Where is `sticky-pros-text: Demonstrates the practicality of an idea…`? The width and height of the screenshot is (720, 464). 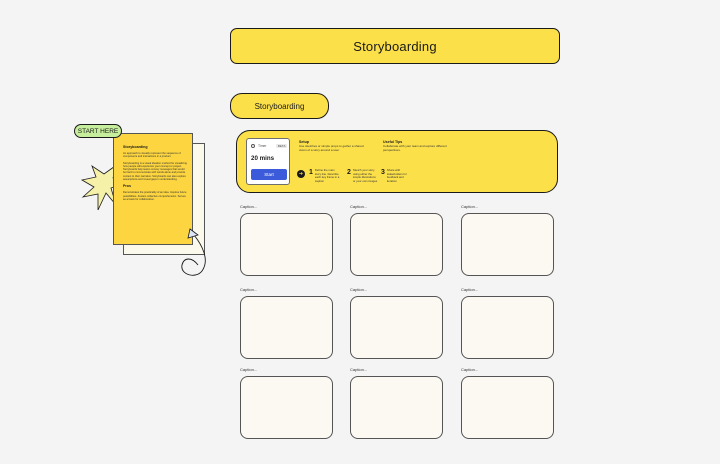 sticky-pros-text: Demonstrates the practicality of an idea… is located at coordinates (155, 196).